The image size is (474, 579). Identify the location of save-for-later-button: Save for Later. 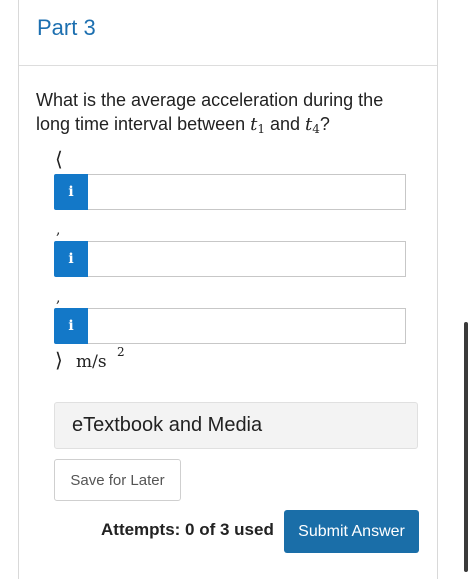
(117, 480).